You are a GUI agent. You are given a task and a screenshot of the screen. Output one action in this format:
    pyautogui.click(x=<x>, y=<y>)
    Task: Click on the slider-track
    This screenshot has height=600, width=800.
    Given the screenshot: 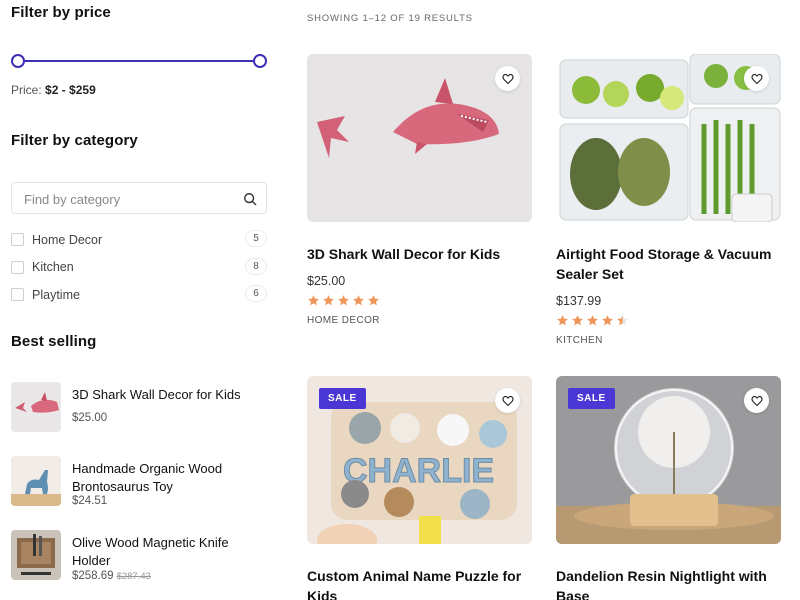 What is the action you would take?
    pyautogui.click(x=139, y=61)
    